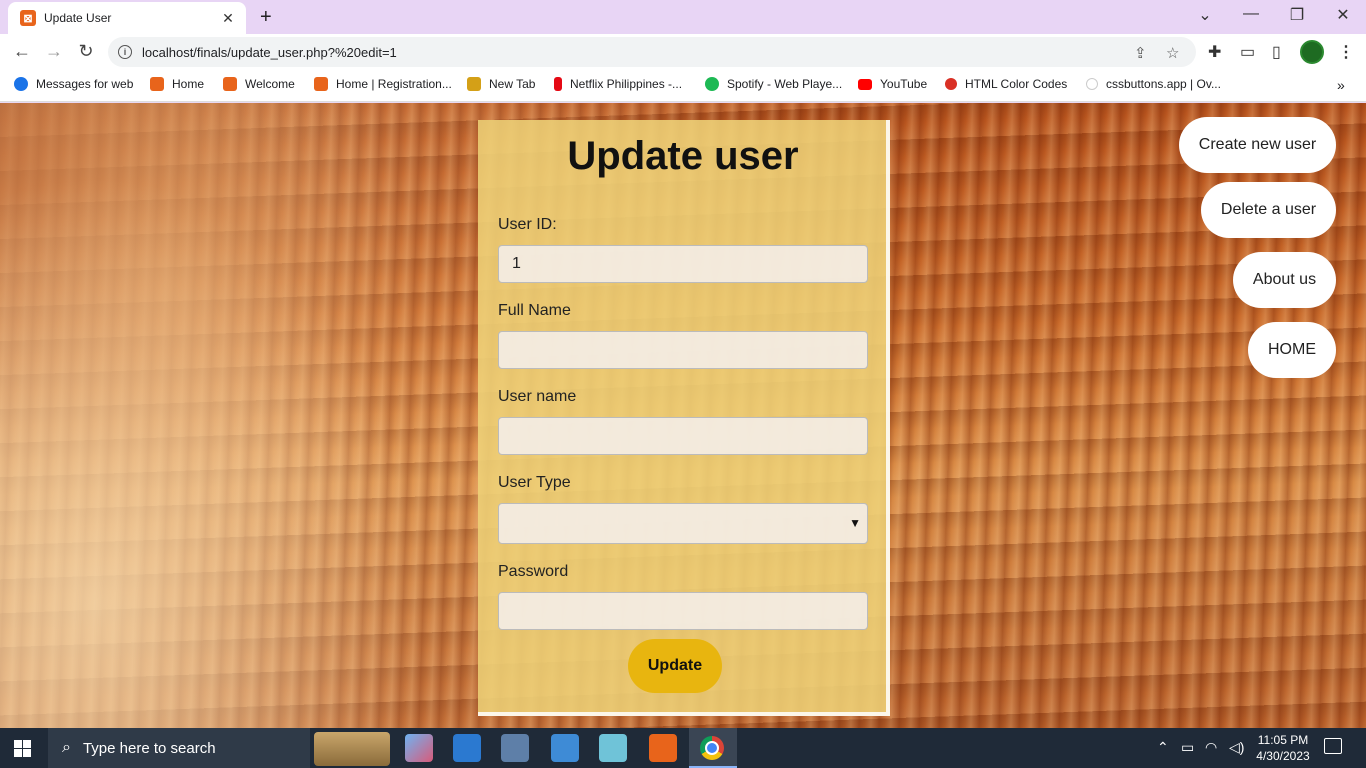 This screenshot has width=1366, height=768. What do you see at coordinates (1283, 740) in the screenshot?
I see `clock-time: 11:05 PM` at bounding box center [1283, 740].